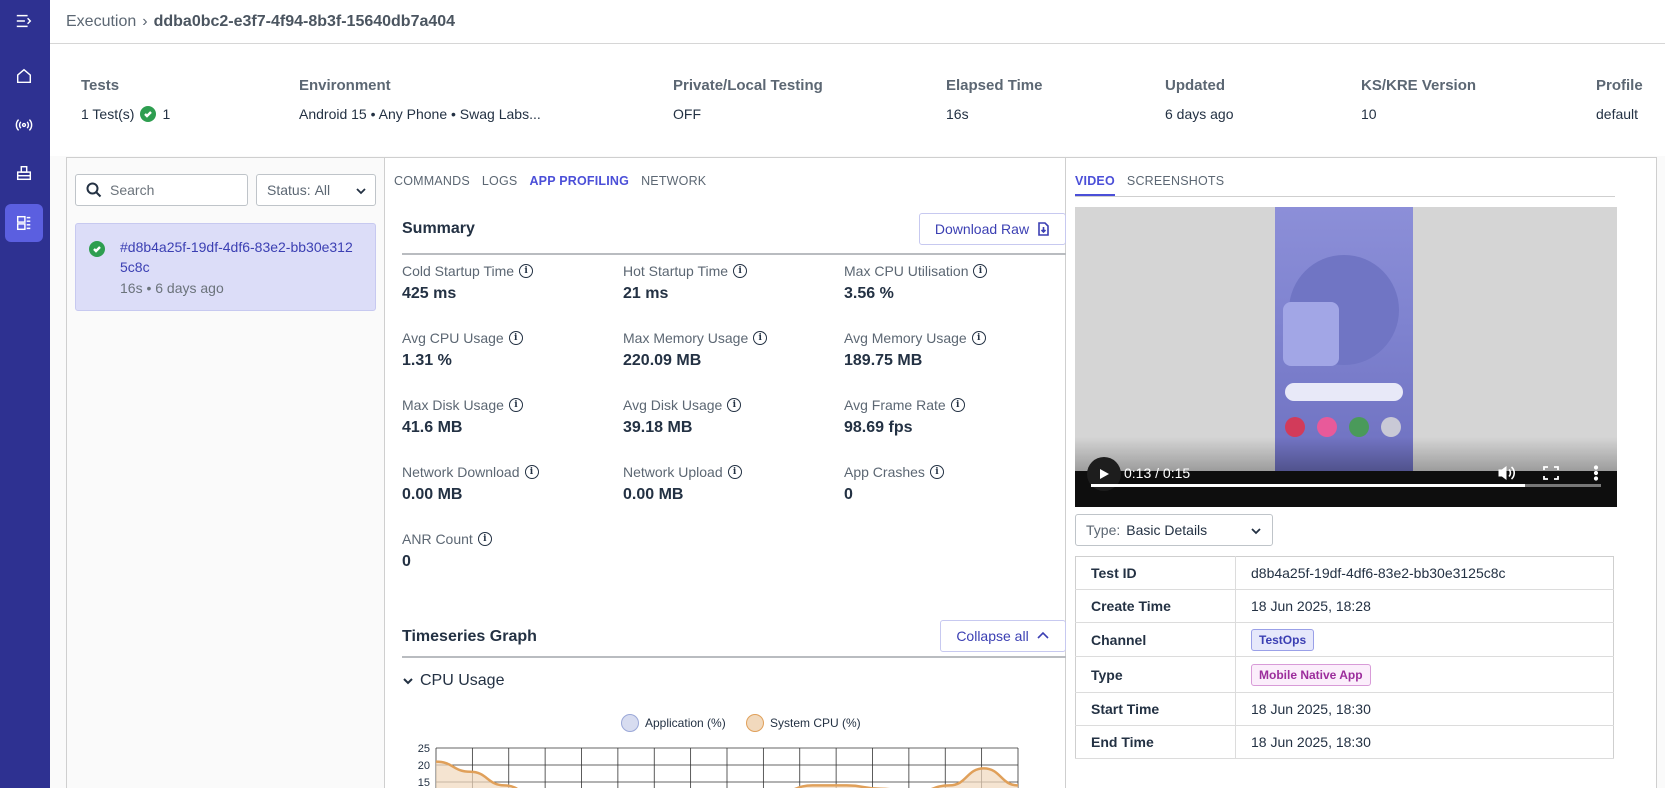  I want to click on metric-label: Avg CPU Usage, so click(453, 338).